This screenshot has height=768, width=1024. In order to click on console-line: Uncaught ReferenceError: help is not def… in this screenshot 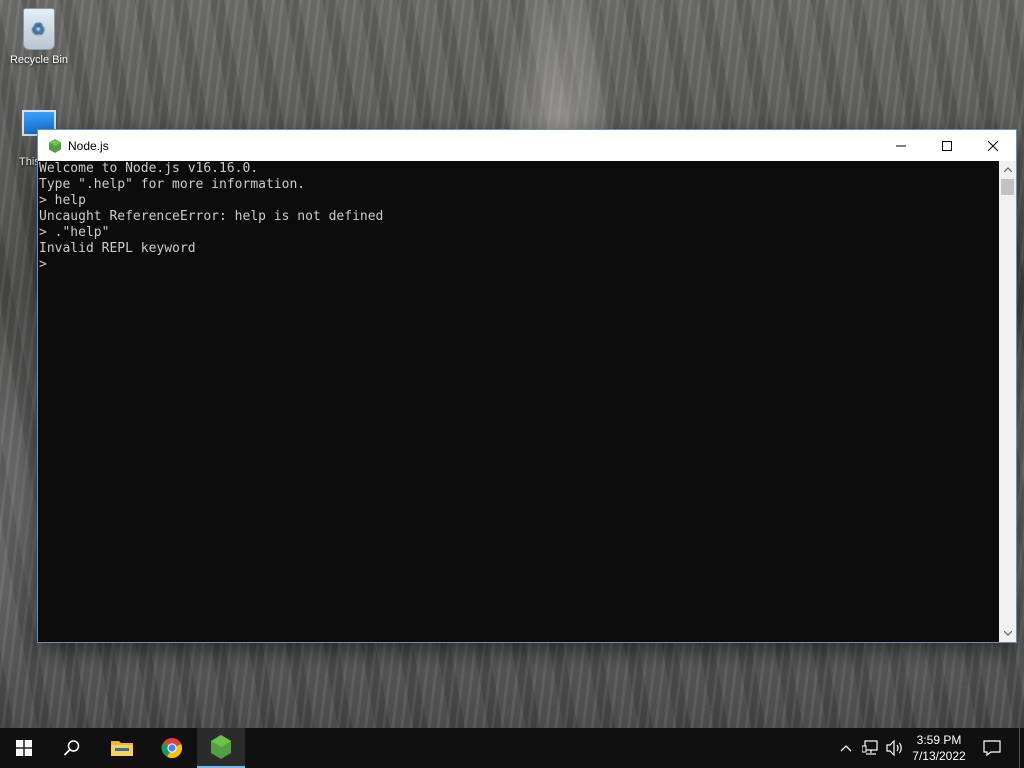, I will do `click(211, 216)`.